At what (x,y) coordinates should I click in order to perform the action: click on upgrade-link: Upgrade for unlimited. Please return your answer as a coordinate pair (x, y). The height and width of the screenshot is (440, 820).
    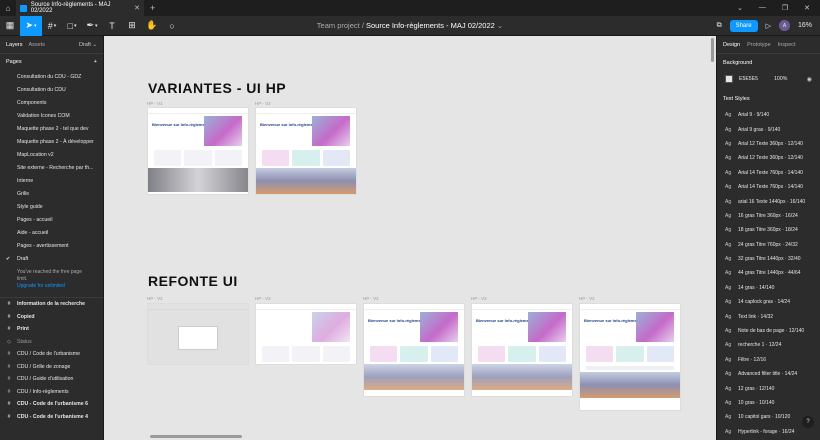
    Looking at the image, I should click on (51, 286).